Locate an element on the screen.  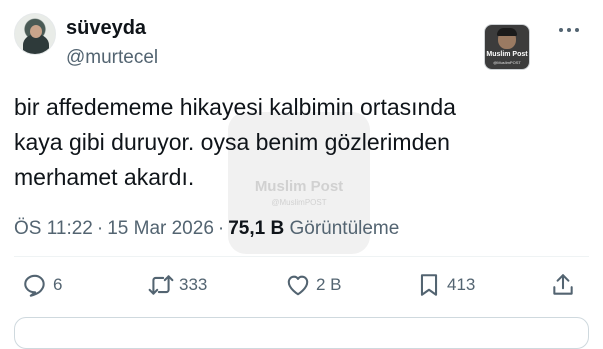
logo-subtext: @MuslimPOST is located at coordinates (507, 62).